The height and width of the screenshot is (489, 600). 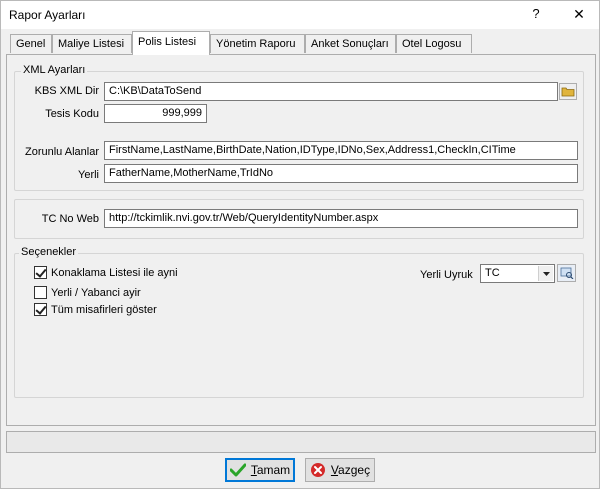 I want to click on folder-icon, so click(x=568, y=92).